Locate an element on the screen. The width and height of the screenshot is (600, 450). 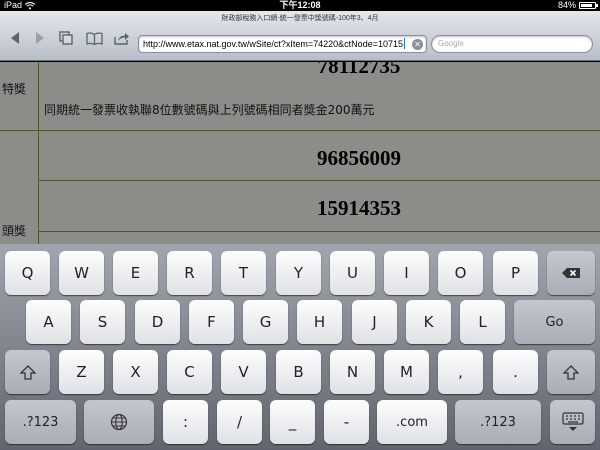
share-icon is located at coordinates (121, 38).